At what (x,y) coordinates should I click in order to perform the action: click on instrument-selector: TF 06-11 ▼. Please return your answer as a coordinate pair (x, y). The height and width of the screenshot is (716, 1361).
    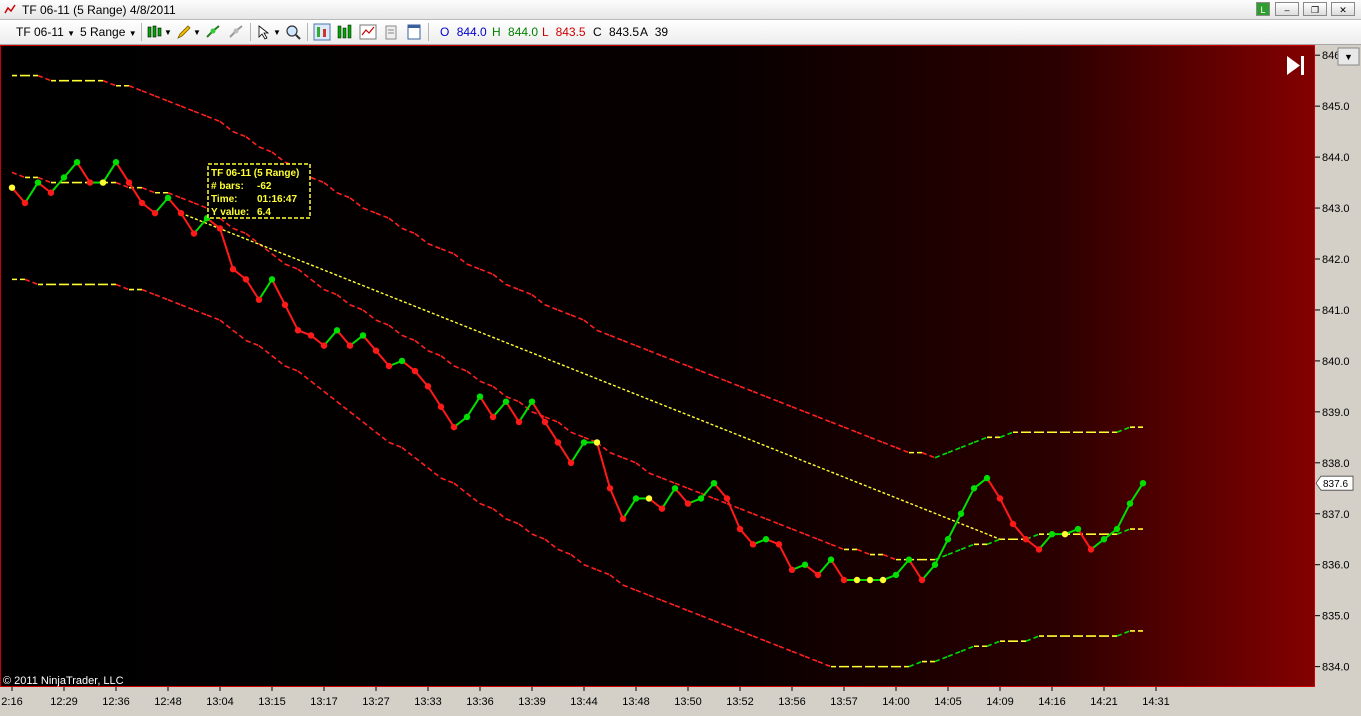
    Looking at the image, I should click on (45, 32).